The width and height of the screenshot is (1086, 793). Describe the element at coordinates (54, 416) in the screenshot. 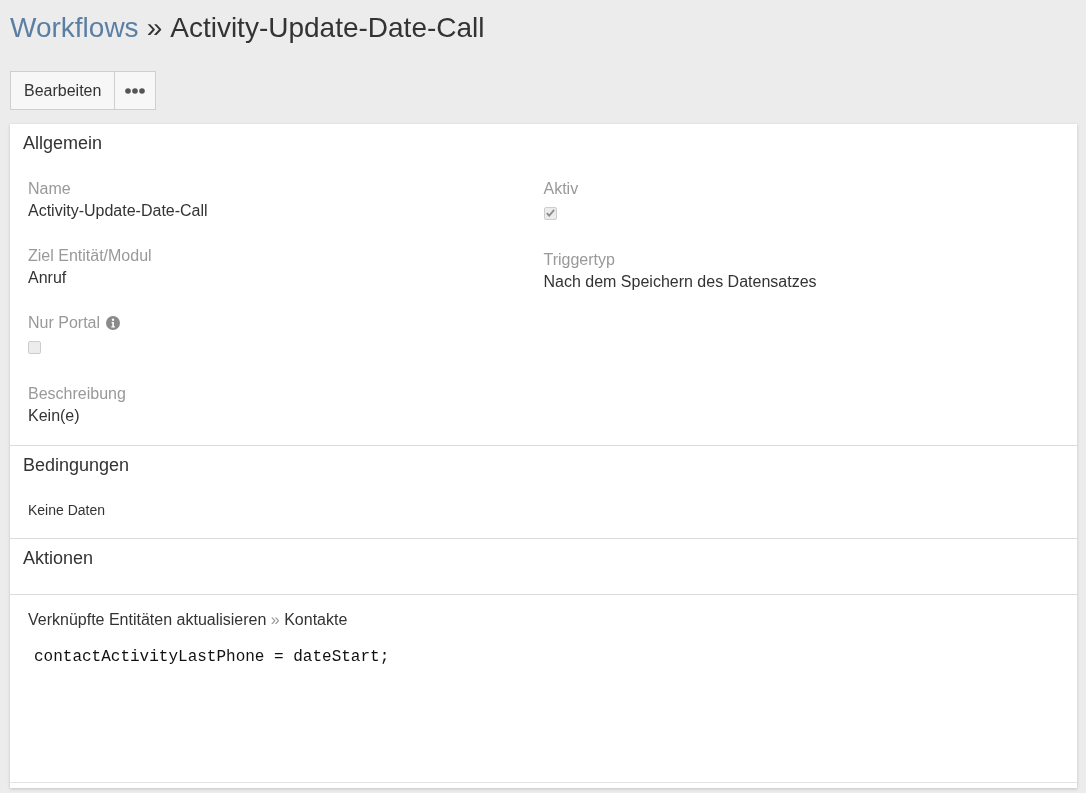

I see `field-value: Kein(e)` at that location.